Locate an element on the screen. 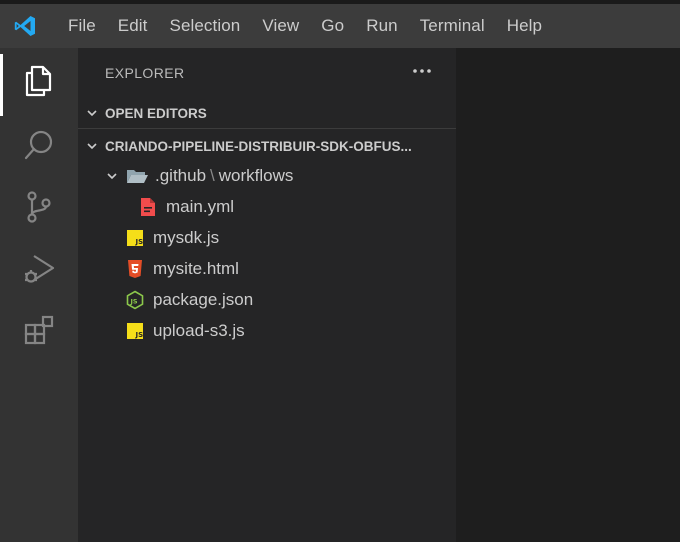 Image resolution: width=680 pixels, height=542 pixels. activity-run-debug is located at coordinates (39, 271).